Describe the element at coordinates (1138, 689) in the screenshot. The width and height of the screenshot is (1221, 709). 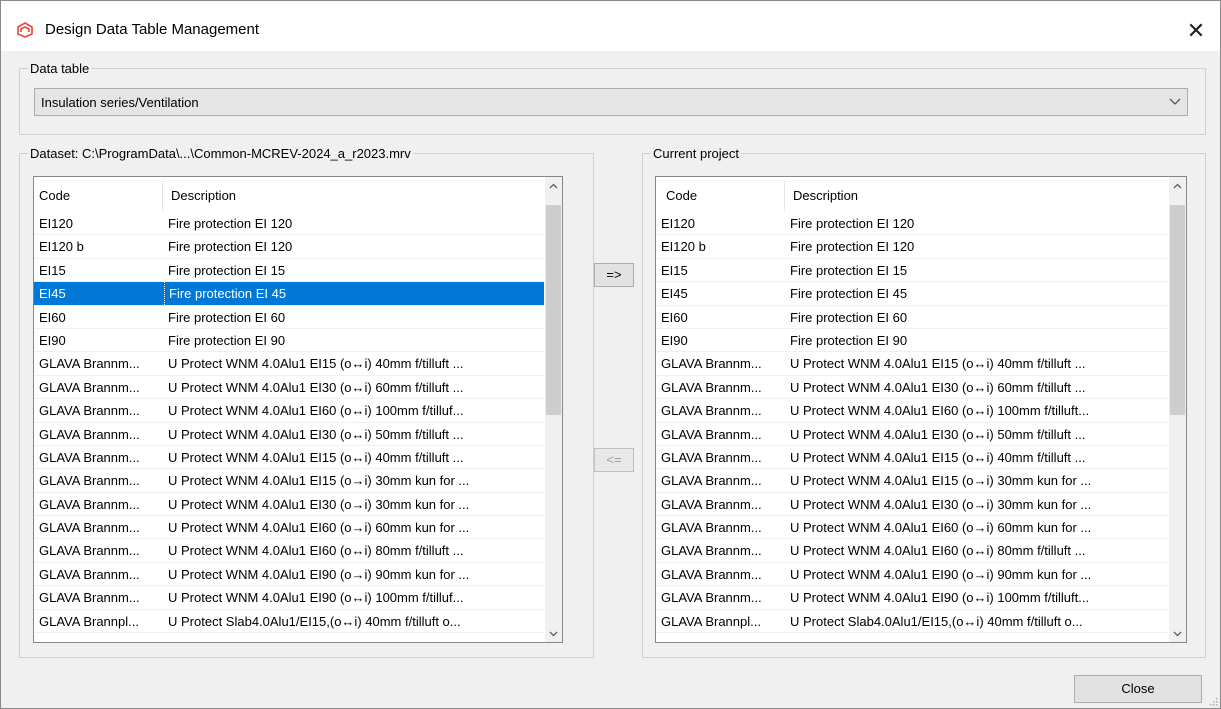
I see `close-button: Close` at that location.